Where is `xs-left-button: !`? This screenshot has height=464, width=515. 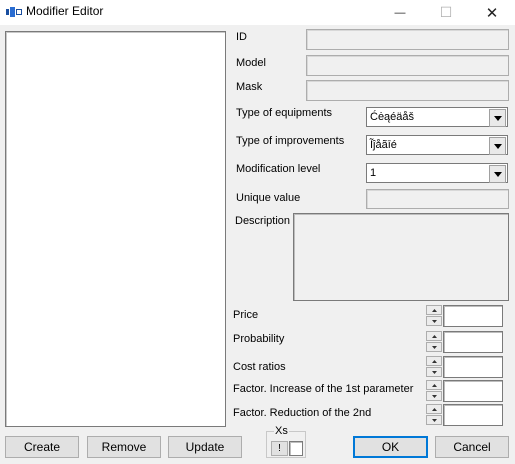 xs-left-button: ! is located at coordinates (279, 448).